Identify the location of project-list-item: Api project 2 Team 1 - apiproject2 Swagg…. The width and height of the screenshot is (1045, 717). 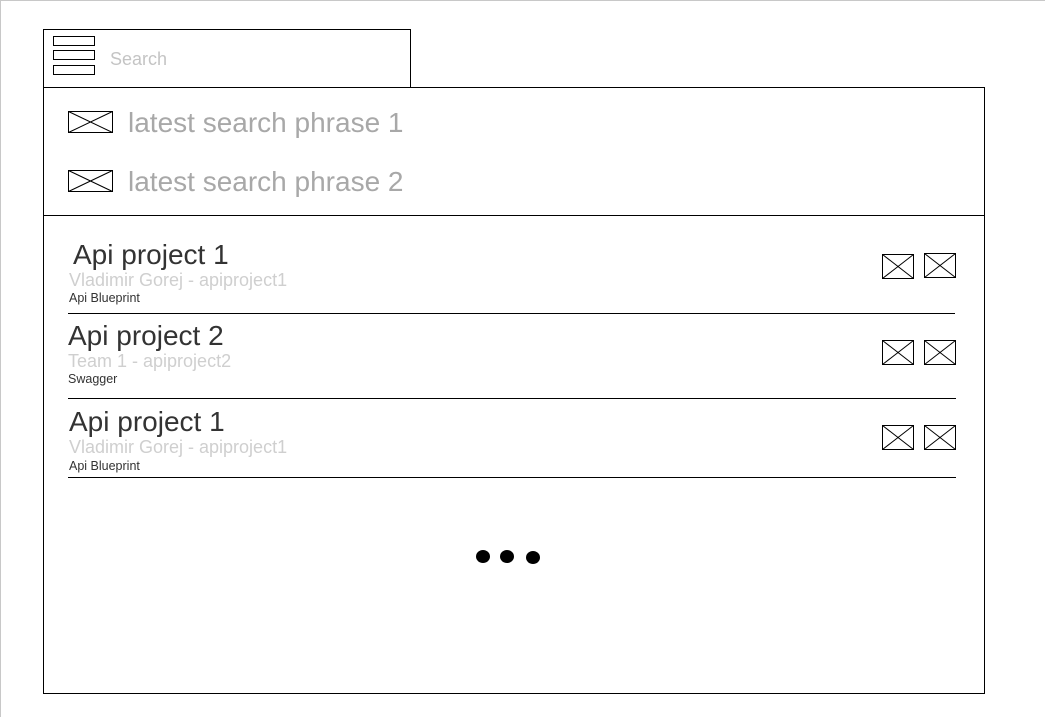
(512, 359).